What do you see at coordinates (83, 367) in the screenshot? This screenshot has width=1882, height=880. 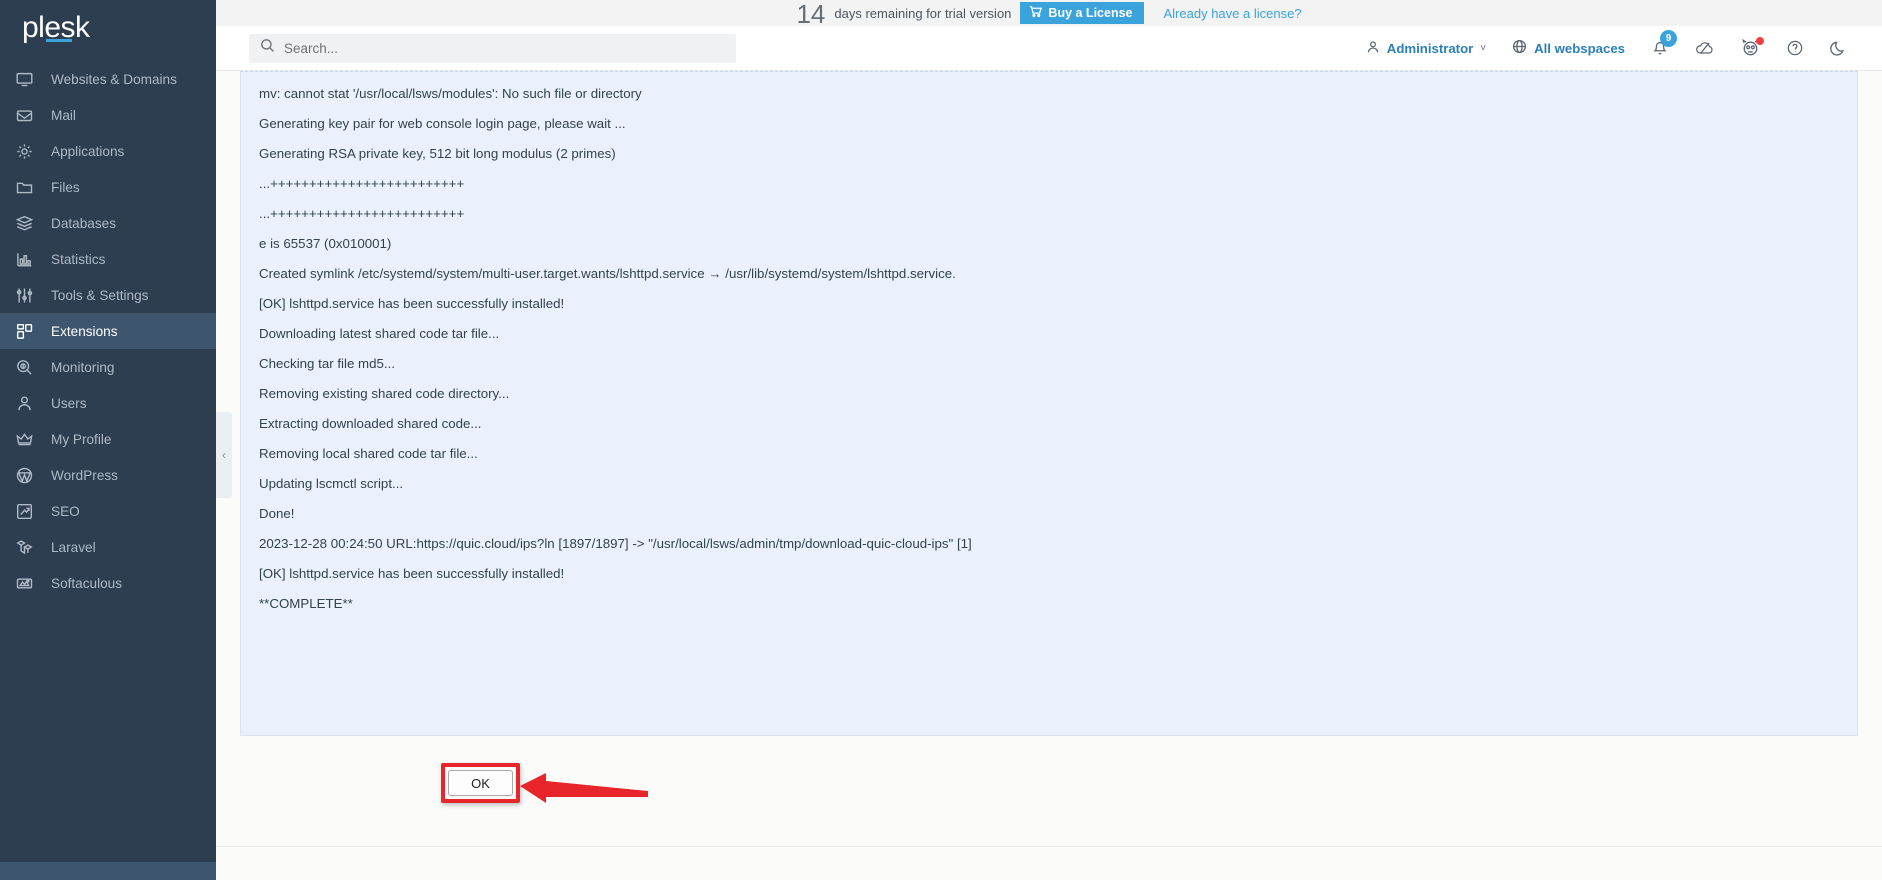 I see `sidebar-item-label: Monitoring` at bounding box center [83, 367].